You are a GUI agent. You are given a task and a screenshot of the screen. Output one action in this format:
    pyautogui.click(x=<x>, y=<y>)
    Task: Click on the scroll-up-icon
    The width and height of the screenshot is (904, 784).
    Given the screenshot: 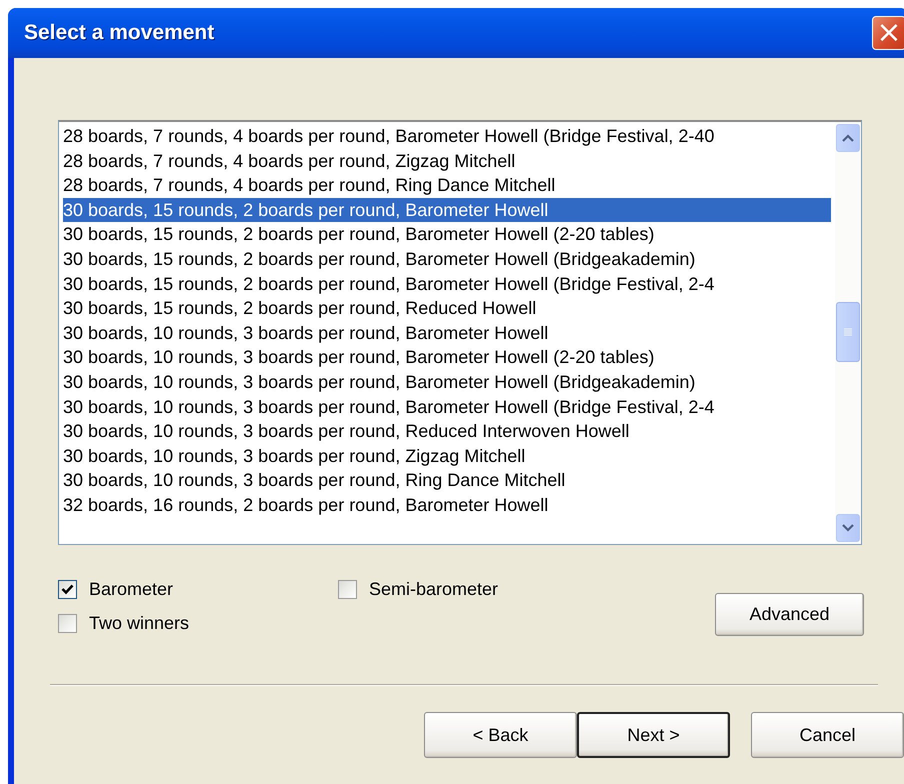 What is the action you would take?
    pyautogui.click(x=848, y=138)
    